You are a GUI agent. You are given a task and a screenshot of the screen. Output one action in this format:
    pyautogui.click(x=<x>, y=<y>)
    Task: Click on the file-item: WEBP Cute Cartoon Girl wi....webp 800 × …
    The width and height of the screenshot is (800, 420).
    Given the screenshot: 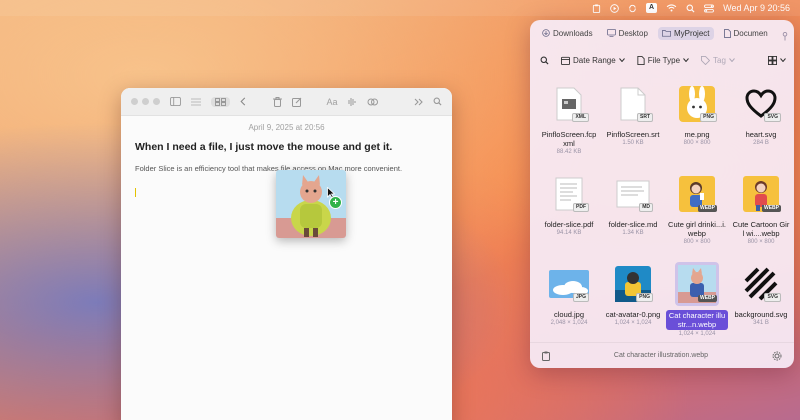 What is the action you would take?
    pyautogui.click(x=761, y=217)
    